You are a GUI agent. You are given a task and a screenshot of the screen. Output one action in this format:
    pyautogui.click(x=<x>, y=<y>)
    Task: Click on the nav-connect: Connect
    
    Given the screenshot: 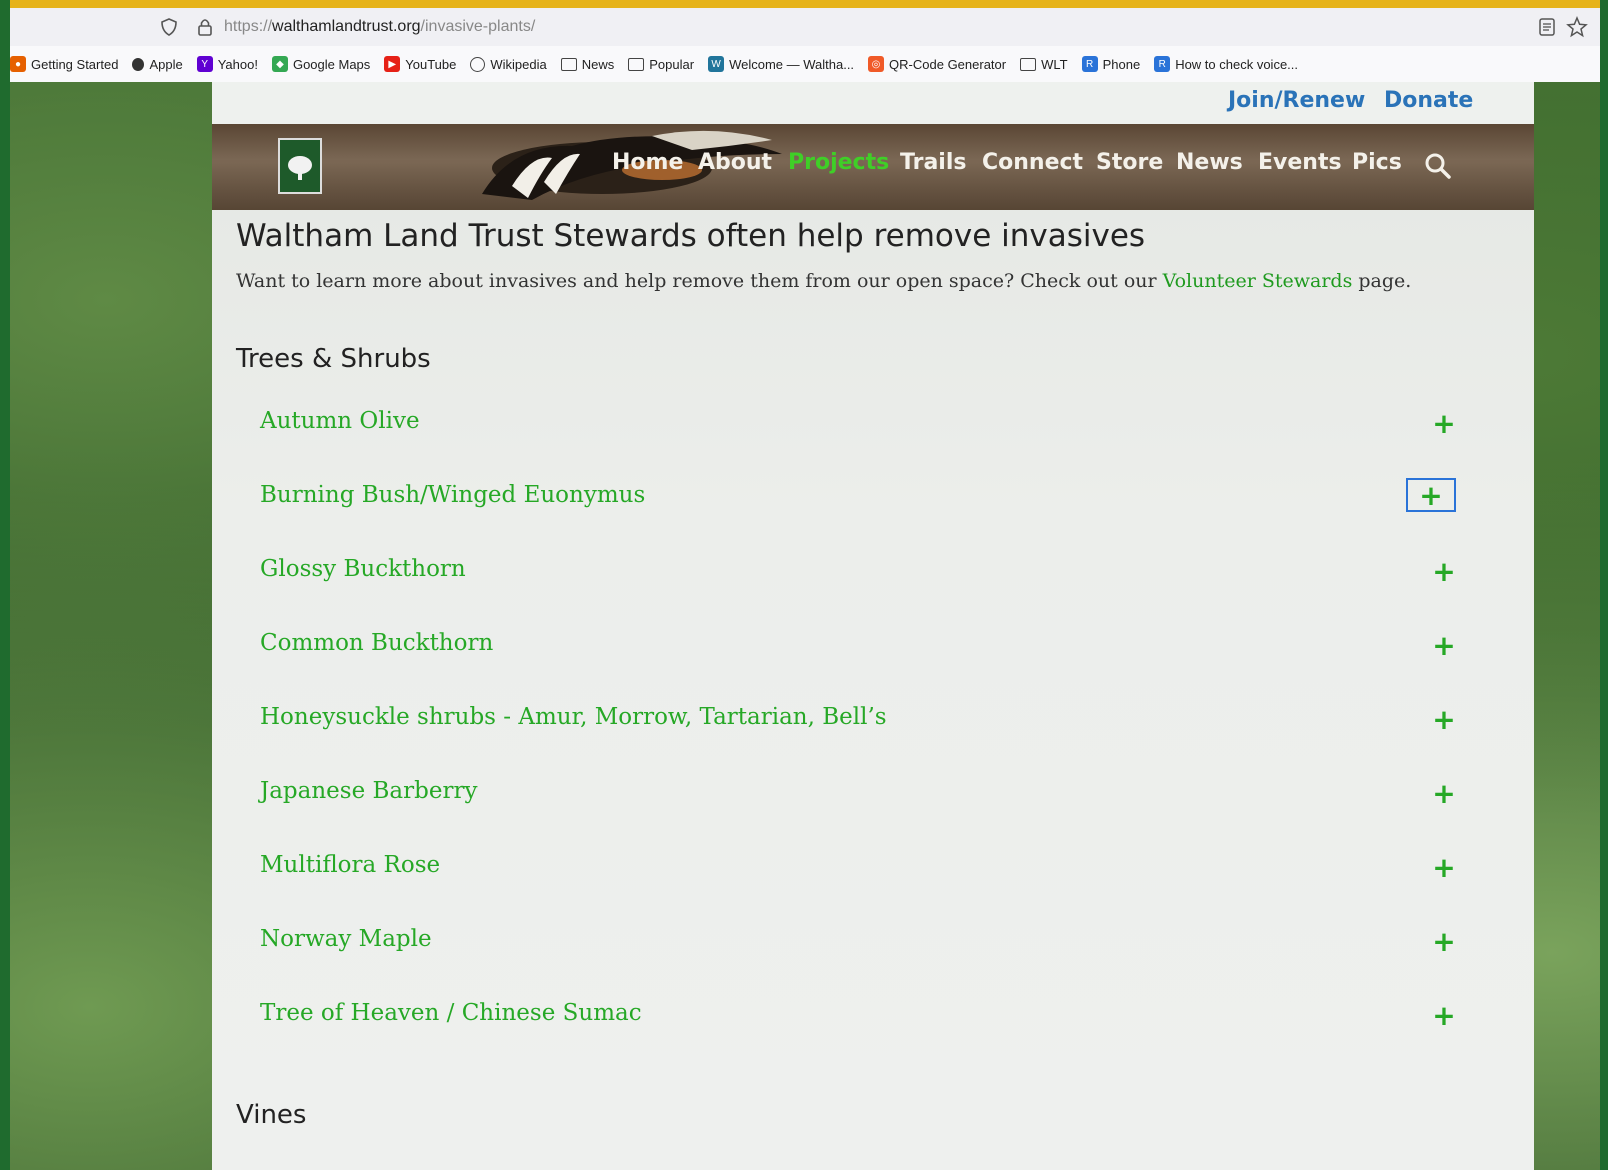 What is the action you would take?
    pyautogui.click(x=1032, y=162)
    